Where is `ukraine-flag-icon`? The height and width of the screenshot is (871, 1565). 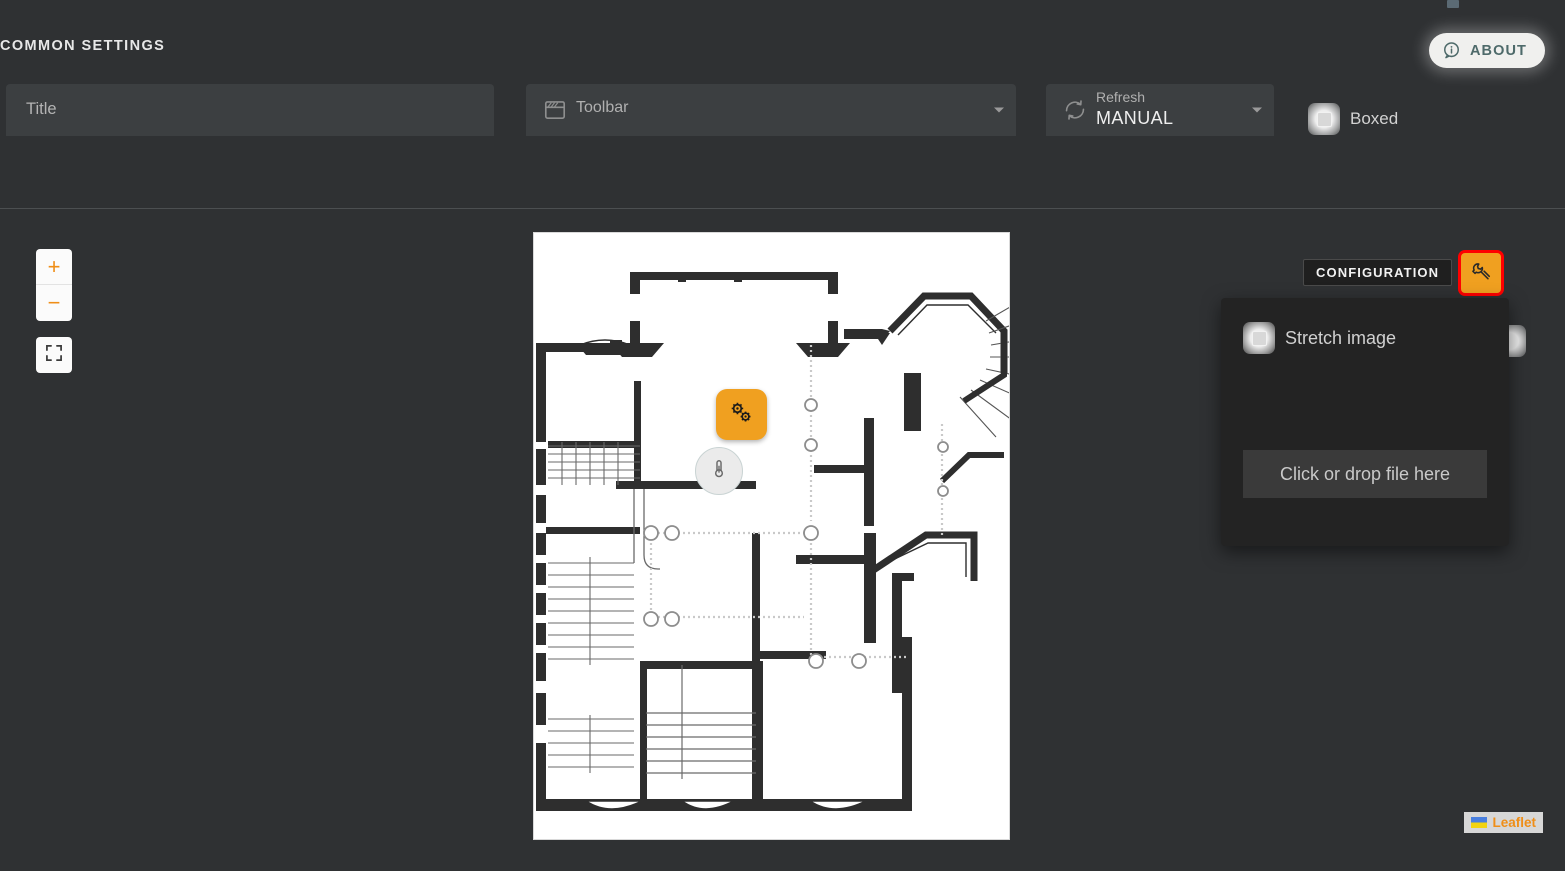 ukraine-flag-icon is located at coordinates (1479, 822).